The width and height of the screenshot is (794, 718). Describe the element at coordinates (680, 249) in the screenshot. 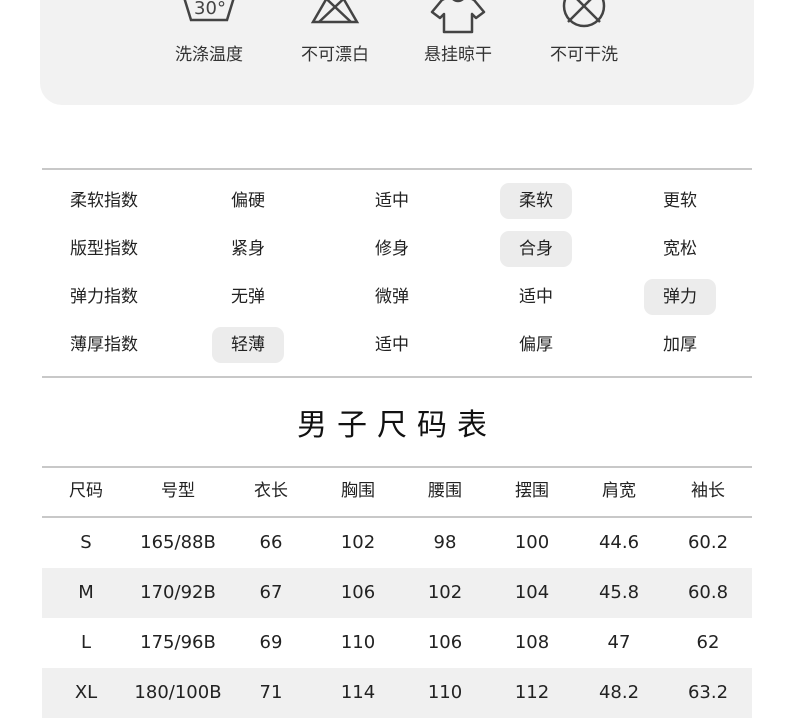

I see `attribute-option: 宽松` at that location.